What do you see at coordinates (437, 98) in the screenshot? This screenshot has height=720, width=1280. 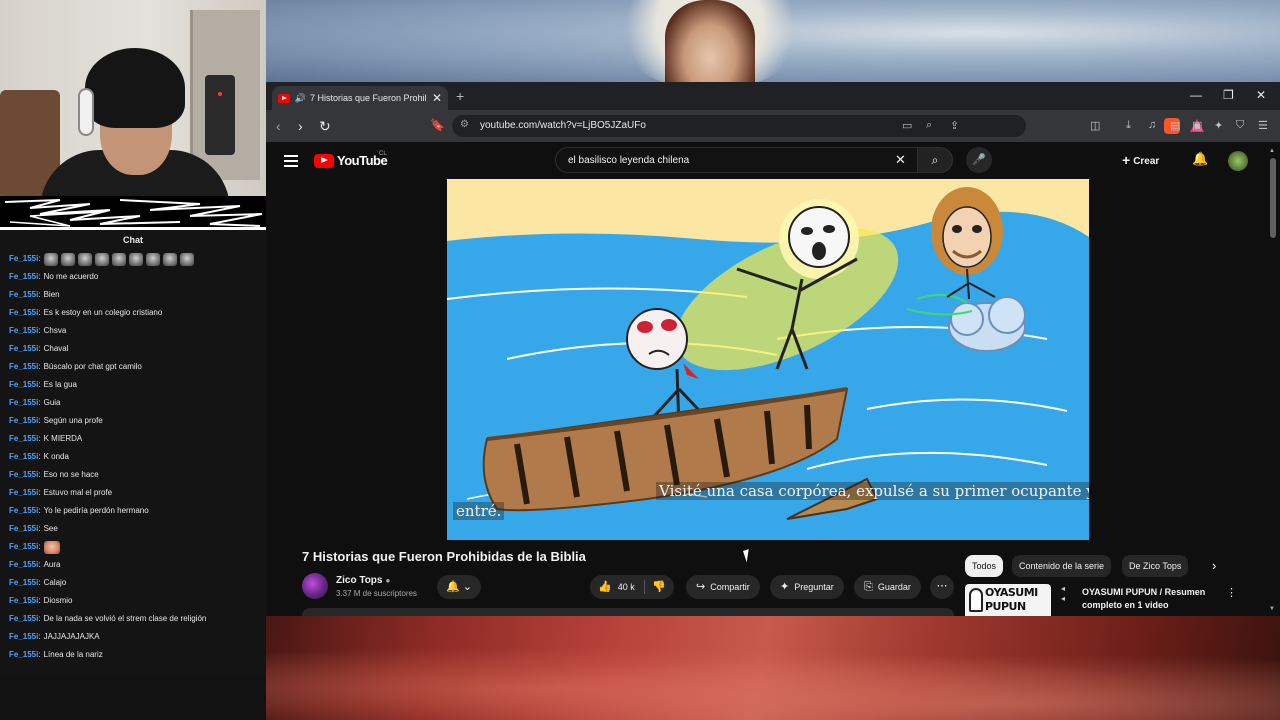 I see `close-tab-icon: ✕` at bounding box center [437, 98].